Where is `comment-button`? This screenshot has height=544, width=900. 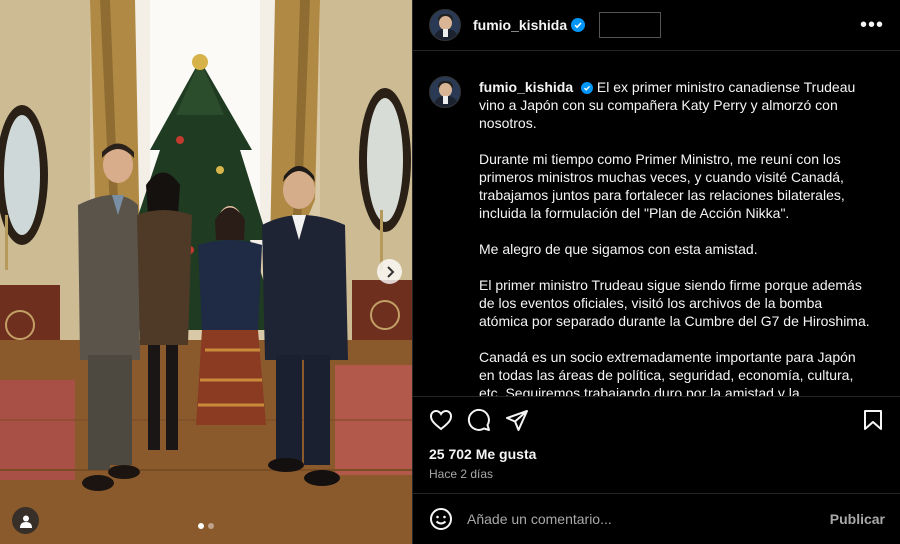 comment-button is located at coordinates (479, 420).